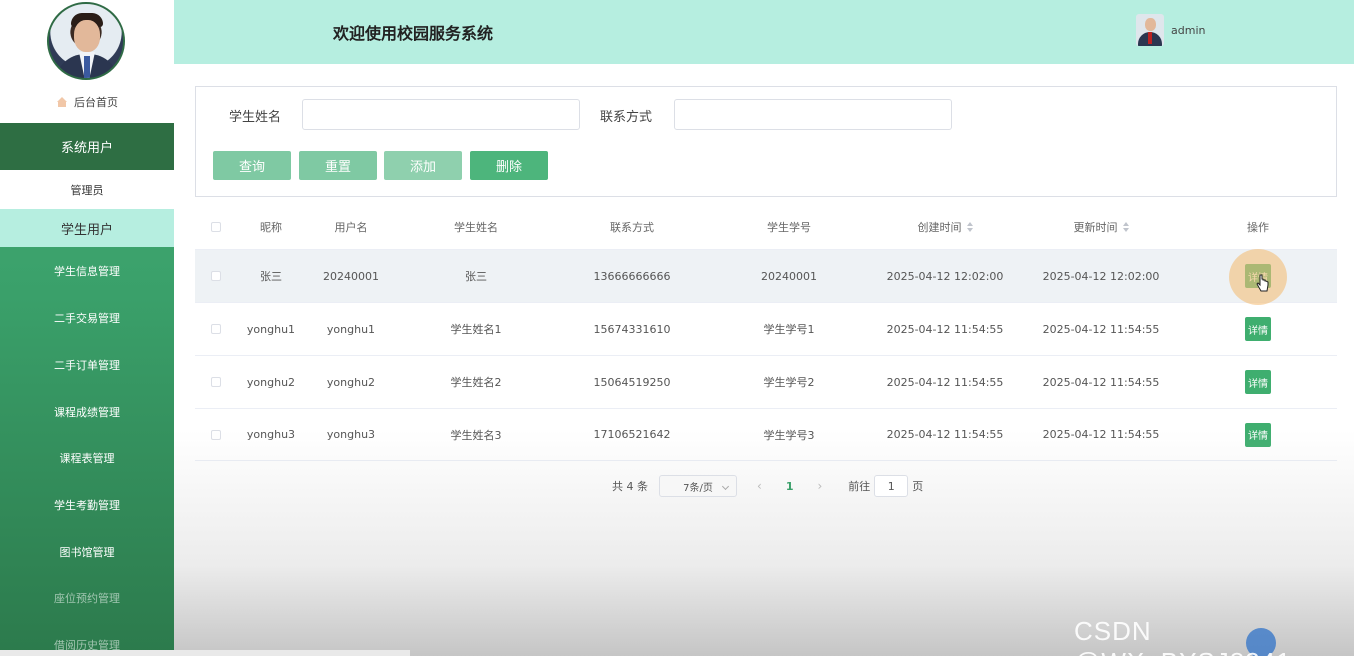  I want to click on cell-username: yonghu1, so click(351, 329).